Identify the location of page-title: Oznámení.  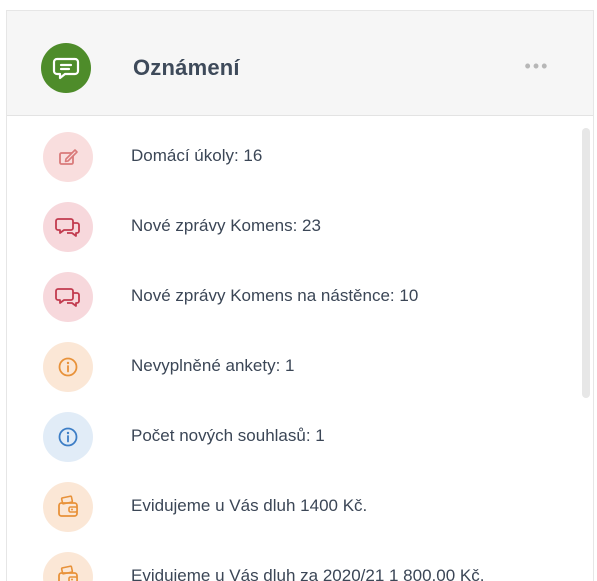
(186, 67).